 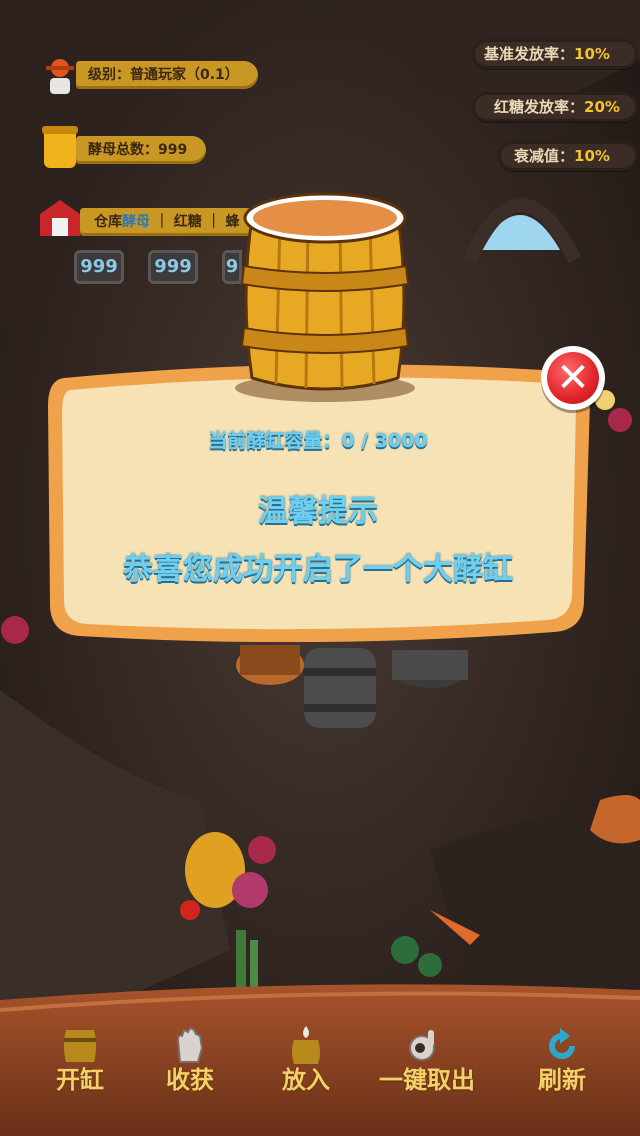 I want to click on take-all-label: 一键取出, so click(x=427, y=1080).